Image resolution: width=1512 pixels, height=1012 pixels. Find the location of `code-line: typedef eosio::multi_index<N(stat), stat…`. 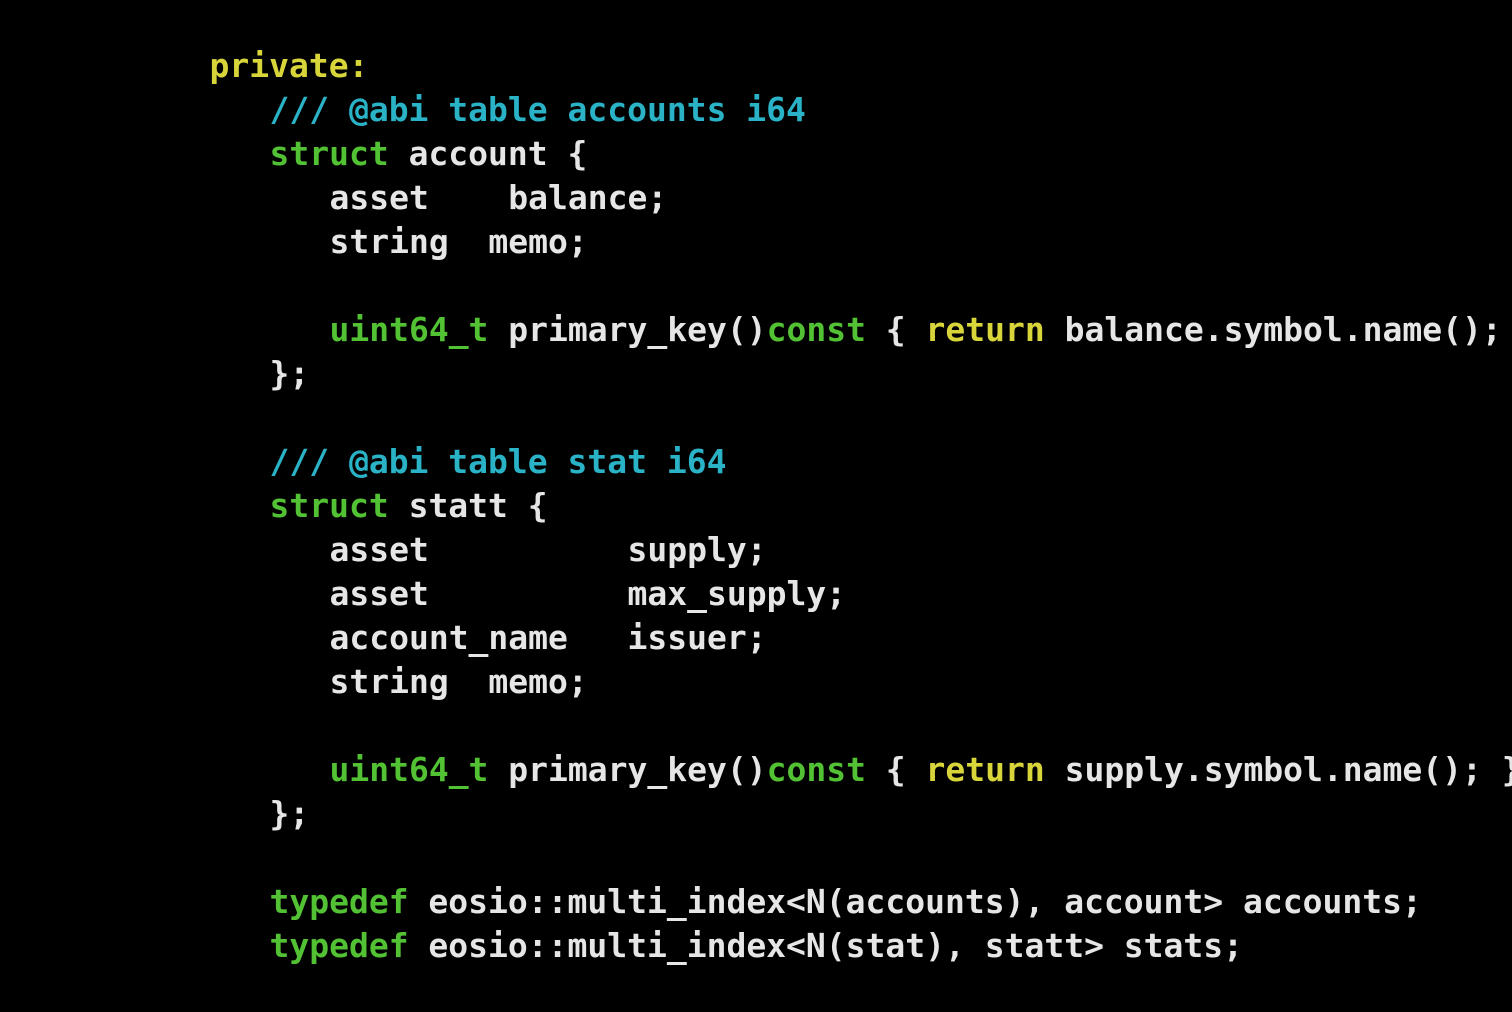

code-line: typedef eosio::multi_index<N(stat), stat… is located at coordinates (716, 922).